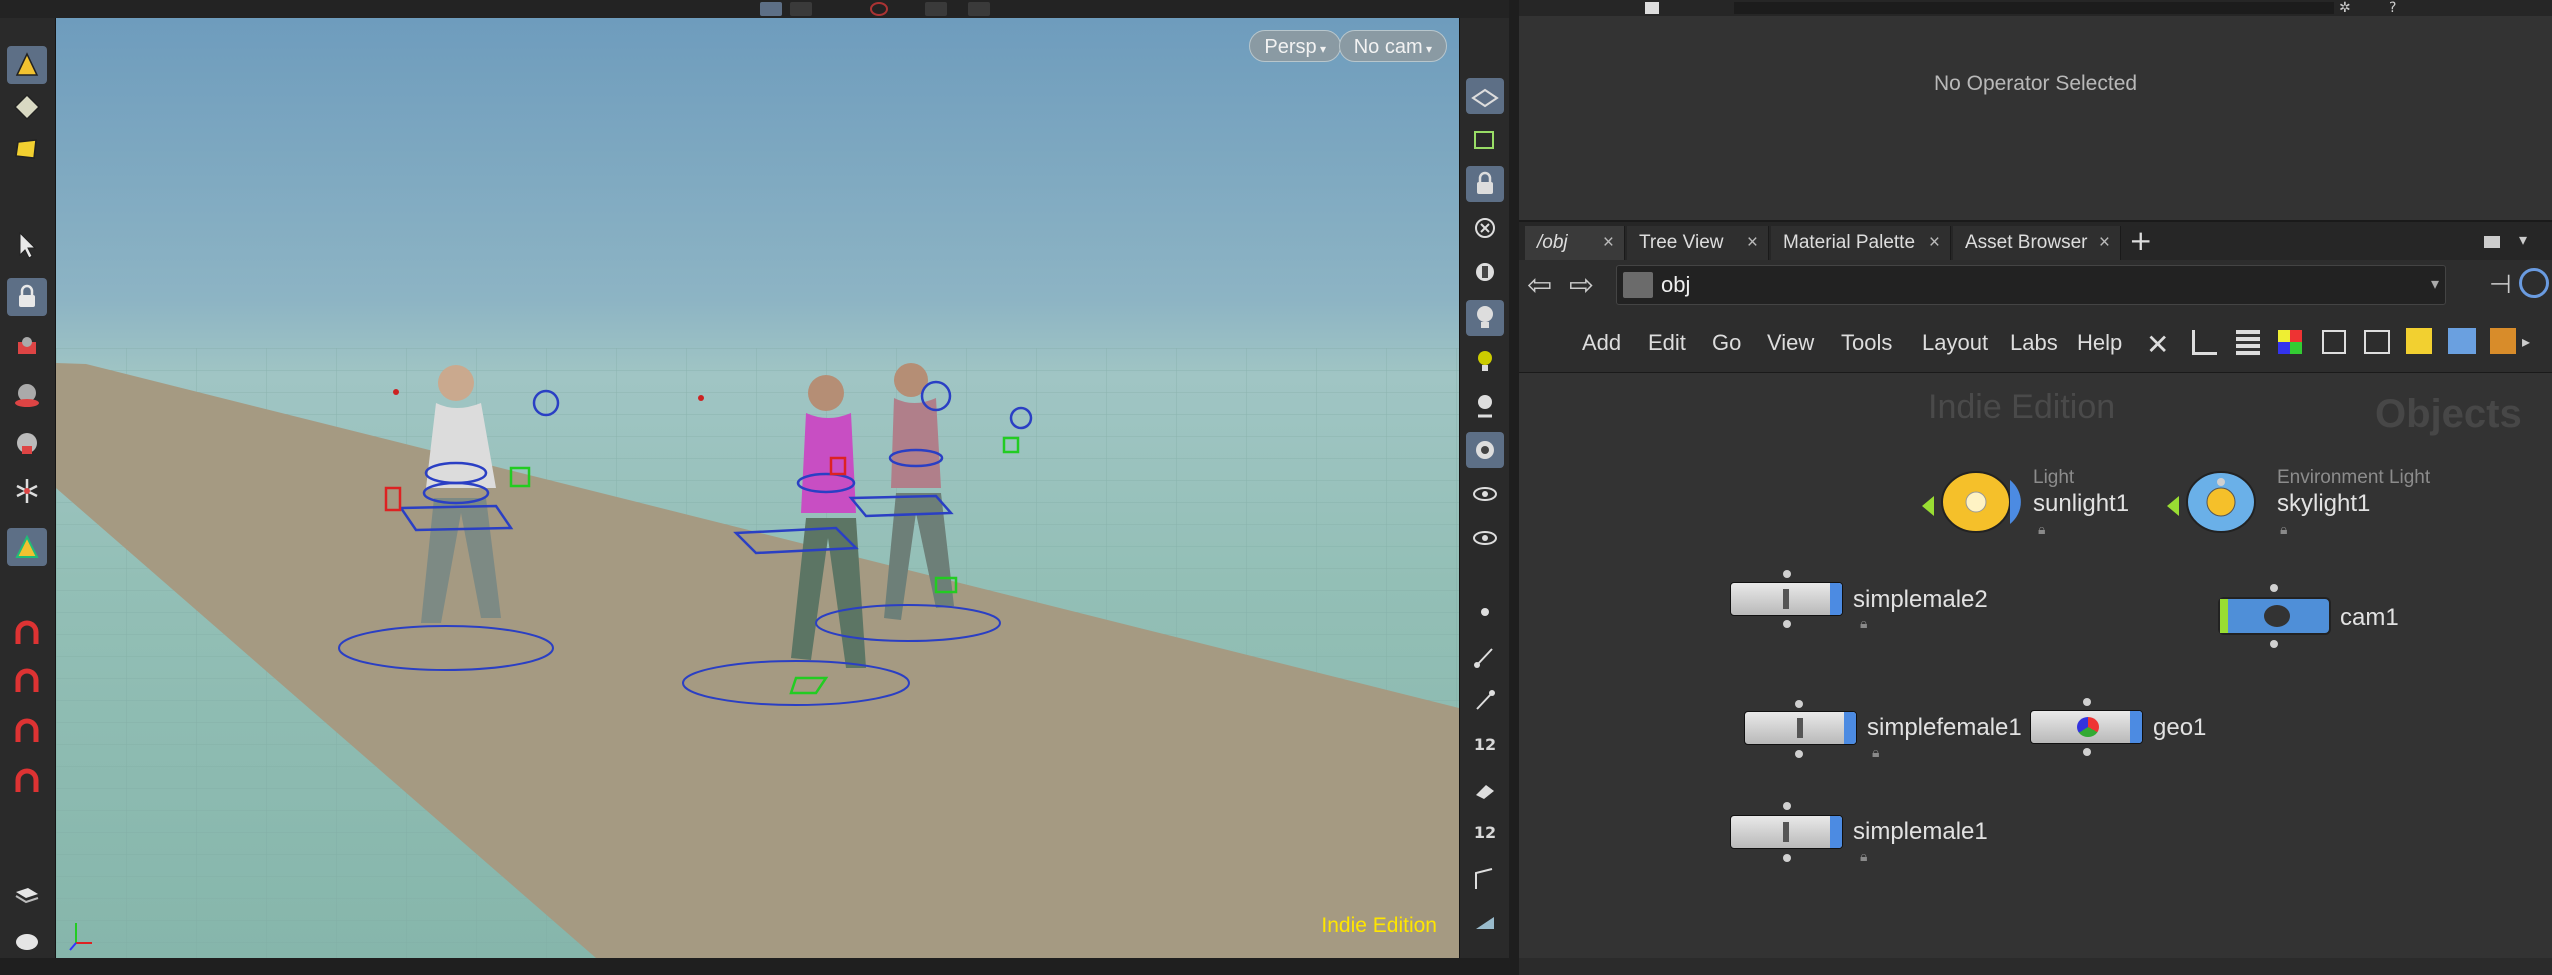 The image size is (2552, 975). What do you see at coordinates (27, 245) in the screenshot?
I see `select-arrow-icon` at bounding box center [27, 245].